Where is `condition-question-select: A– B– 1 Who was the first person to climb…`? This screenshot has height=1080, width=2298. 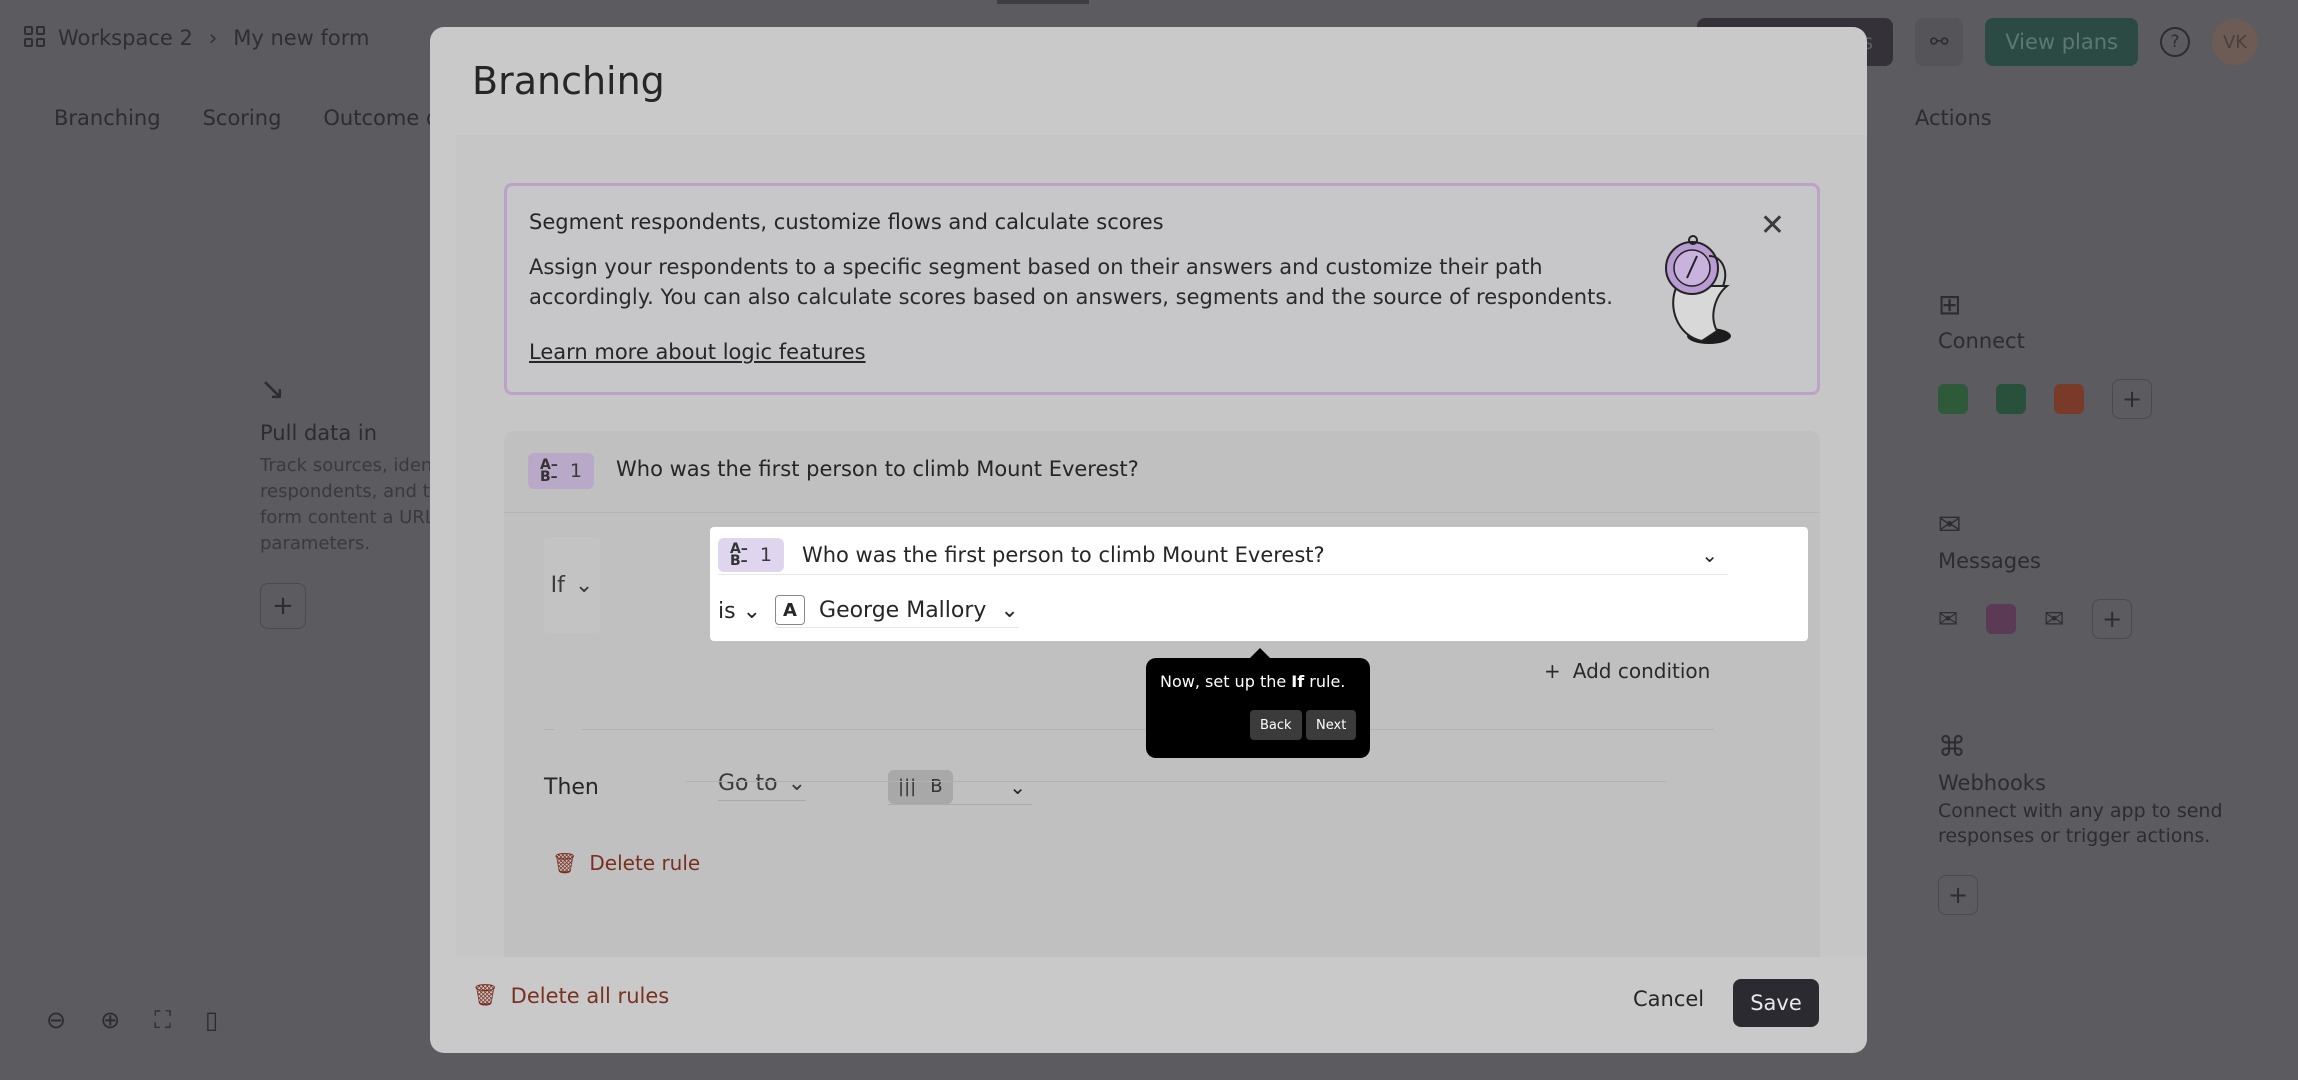
condition-question-select: A– B– 1 Who was the first person to climb… is located at coordinates (1223, 555).